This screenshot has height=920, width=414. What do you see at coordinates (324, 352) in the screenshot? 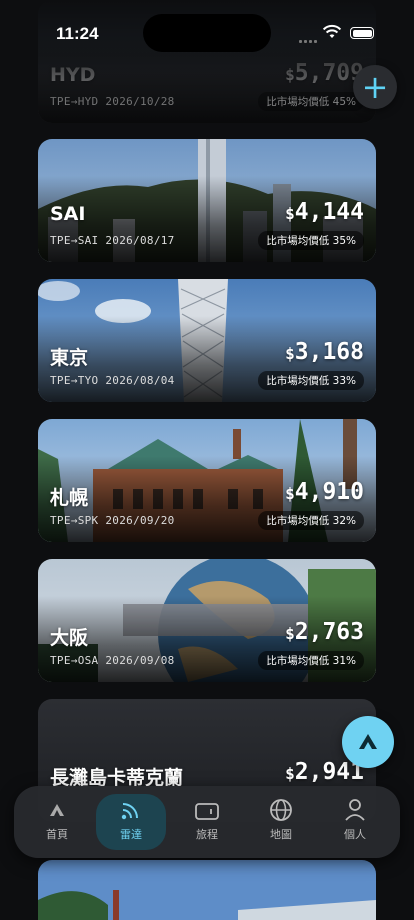
I see `card-price: $3,168` at bounding box center [324, 352].